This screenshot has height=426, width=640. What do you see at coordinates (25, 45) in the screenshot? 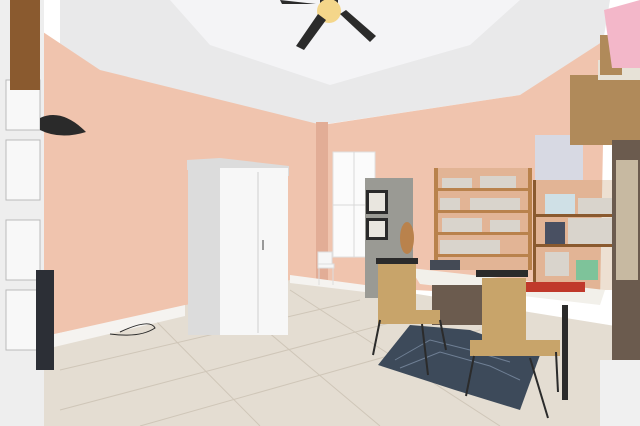
I see `wood-shelf-top-left` at bounding box center [25, 45].